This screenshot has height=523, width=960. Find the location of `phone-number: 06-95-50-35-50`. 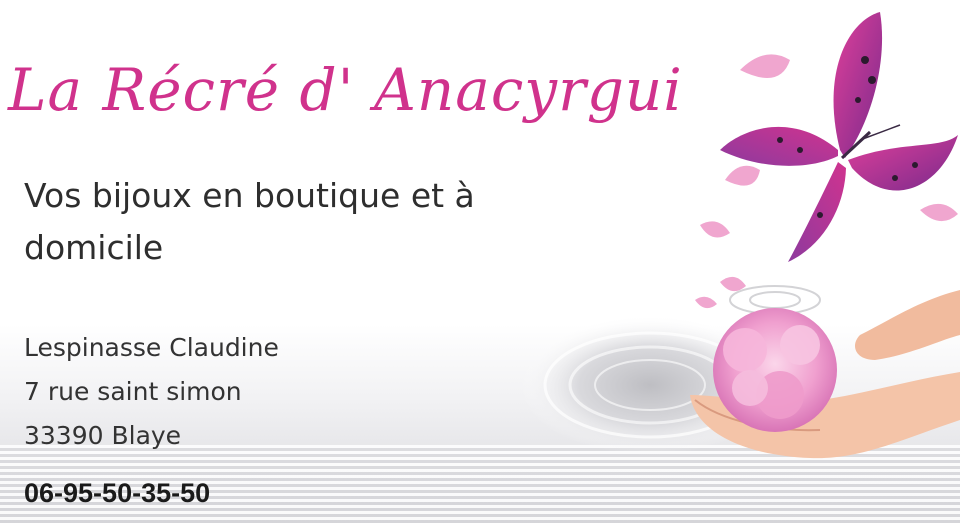

phone-number: 06-95-50-35-50 is located at coordinates (117, 493).